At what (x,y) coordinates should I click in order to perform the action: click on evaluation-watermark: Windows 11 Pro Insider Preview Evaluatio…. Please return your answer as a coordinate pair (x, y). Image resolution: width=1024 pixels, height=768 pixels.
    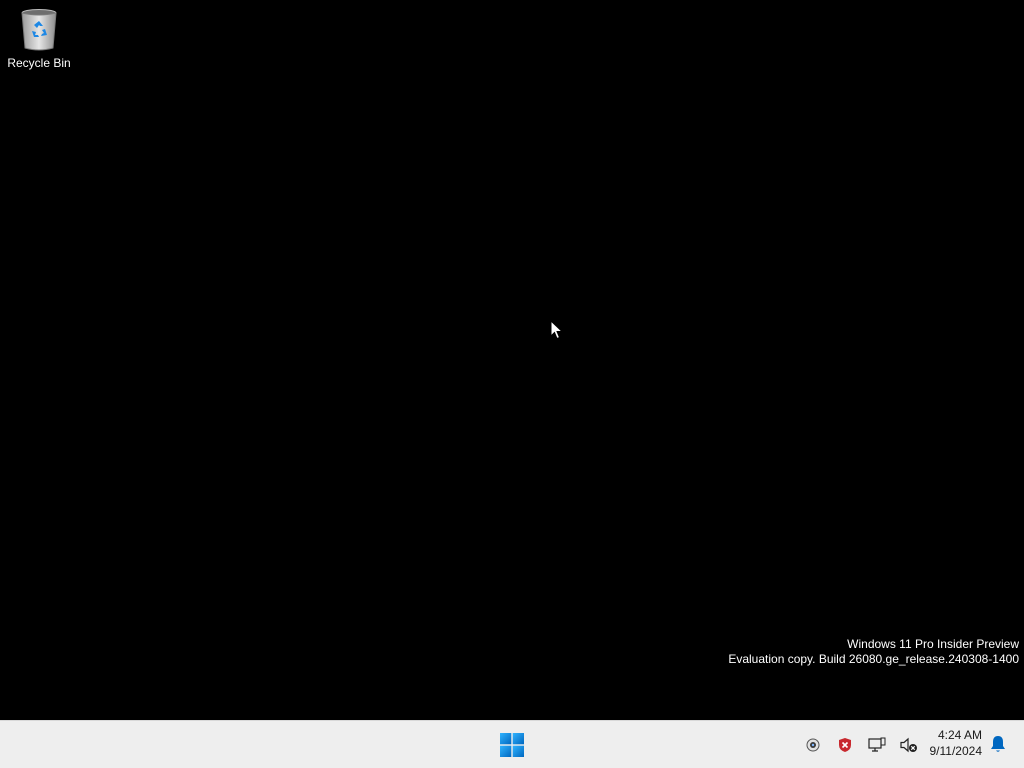
    Looking at the image, I should click on (873, 652).